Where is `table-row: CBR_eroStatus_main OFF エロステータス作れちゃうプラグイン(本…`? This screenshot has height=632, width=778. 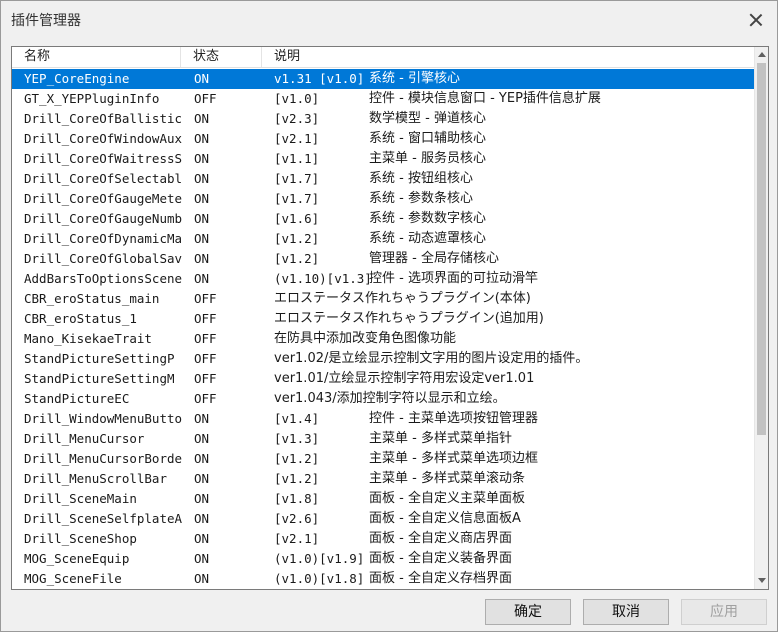 table-row: CBR_eroStatus_main OFF エロステータス作れちゃうプラグイン(本… is located at coordinates (383, 299).